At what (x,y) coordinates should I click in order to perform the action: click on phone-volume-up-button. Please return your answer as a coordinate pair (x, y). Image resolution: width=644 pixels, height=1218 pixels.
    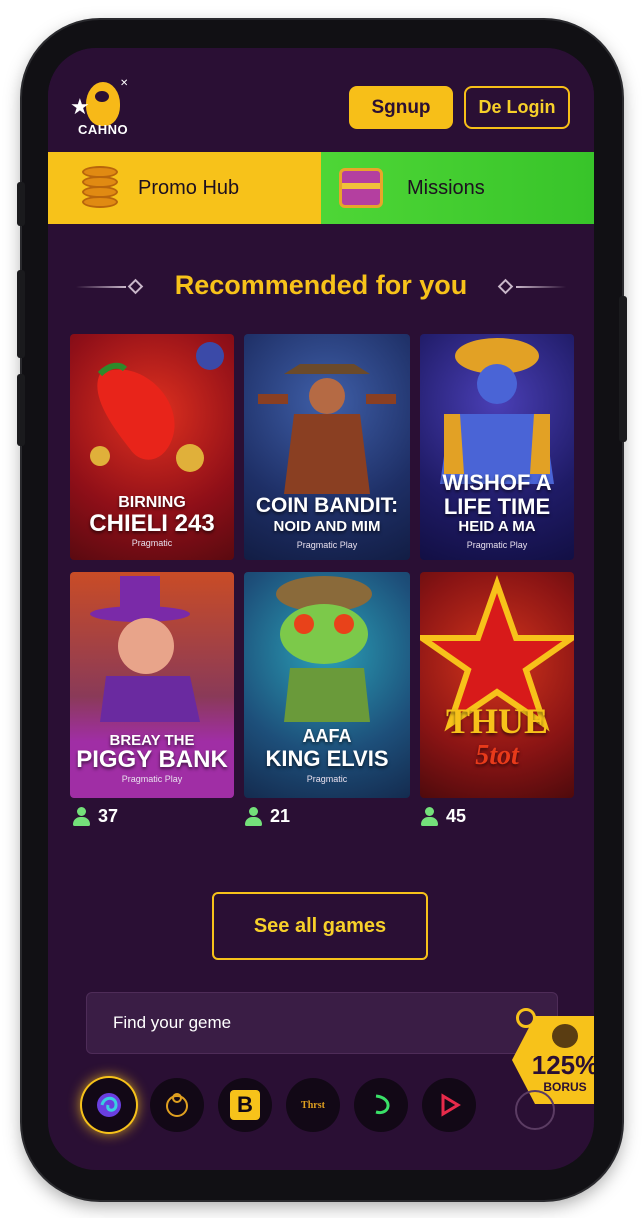
    Looking at the image, I should click on (21, 314).